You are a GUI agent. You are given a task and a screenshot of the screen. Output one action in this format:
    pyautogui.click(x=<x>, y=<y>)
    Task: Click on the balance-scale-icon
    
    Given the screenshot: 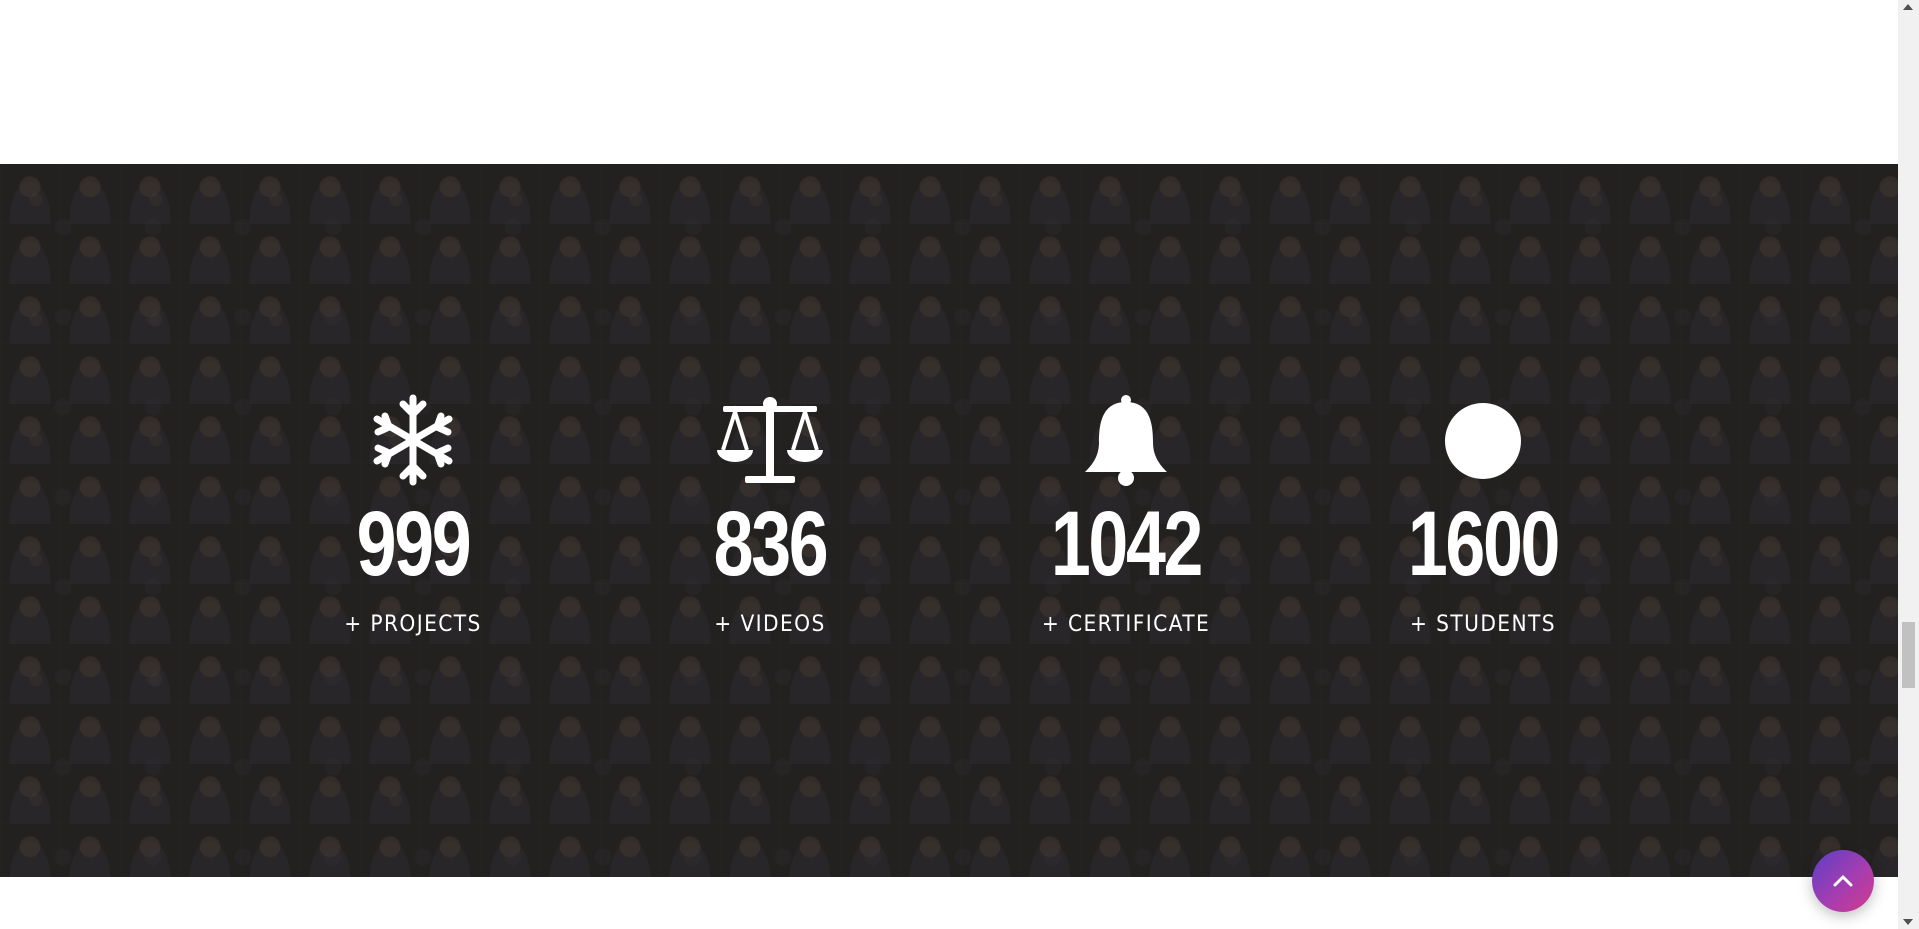 What is the action you would take?
    pyautogui.click(x=770, y=440)
    